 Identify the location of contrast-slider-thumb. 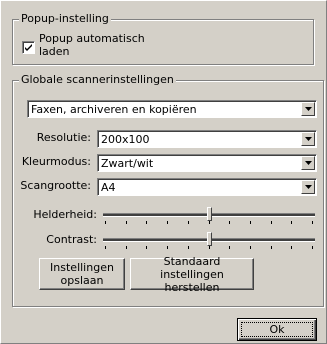
(209, 239).